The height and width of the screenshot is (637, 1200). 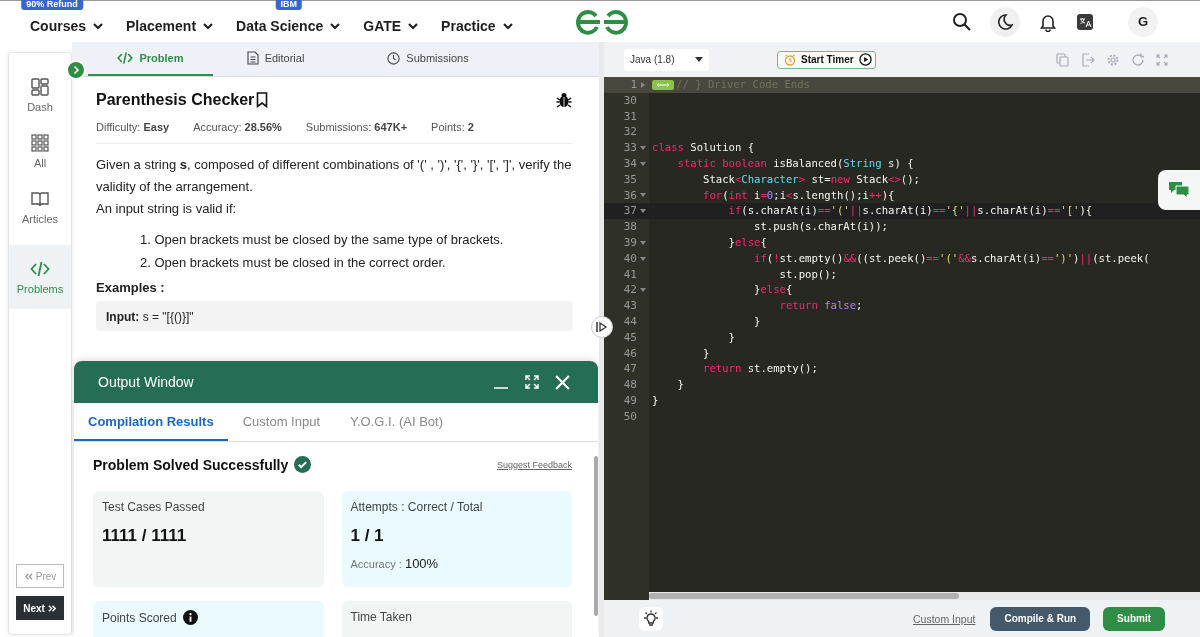 I want to click on sidebar-item: Articles, so click(x=40, y=207).